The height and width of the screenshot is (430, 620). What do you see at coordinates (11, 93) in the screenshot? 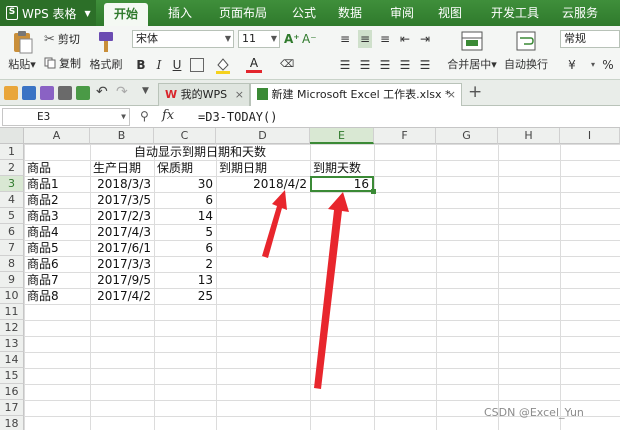
I see `open-folder-icon` at bounding box center [11, 93].